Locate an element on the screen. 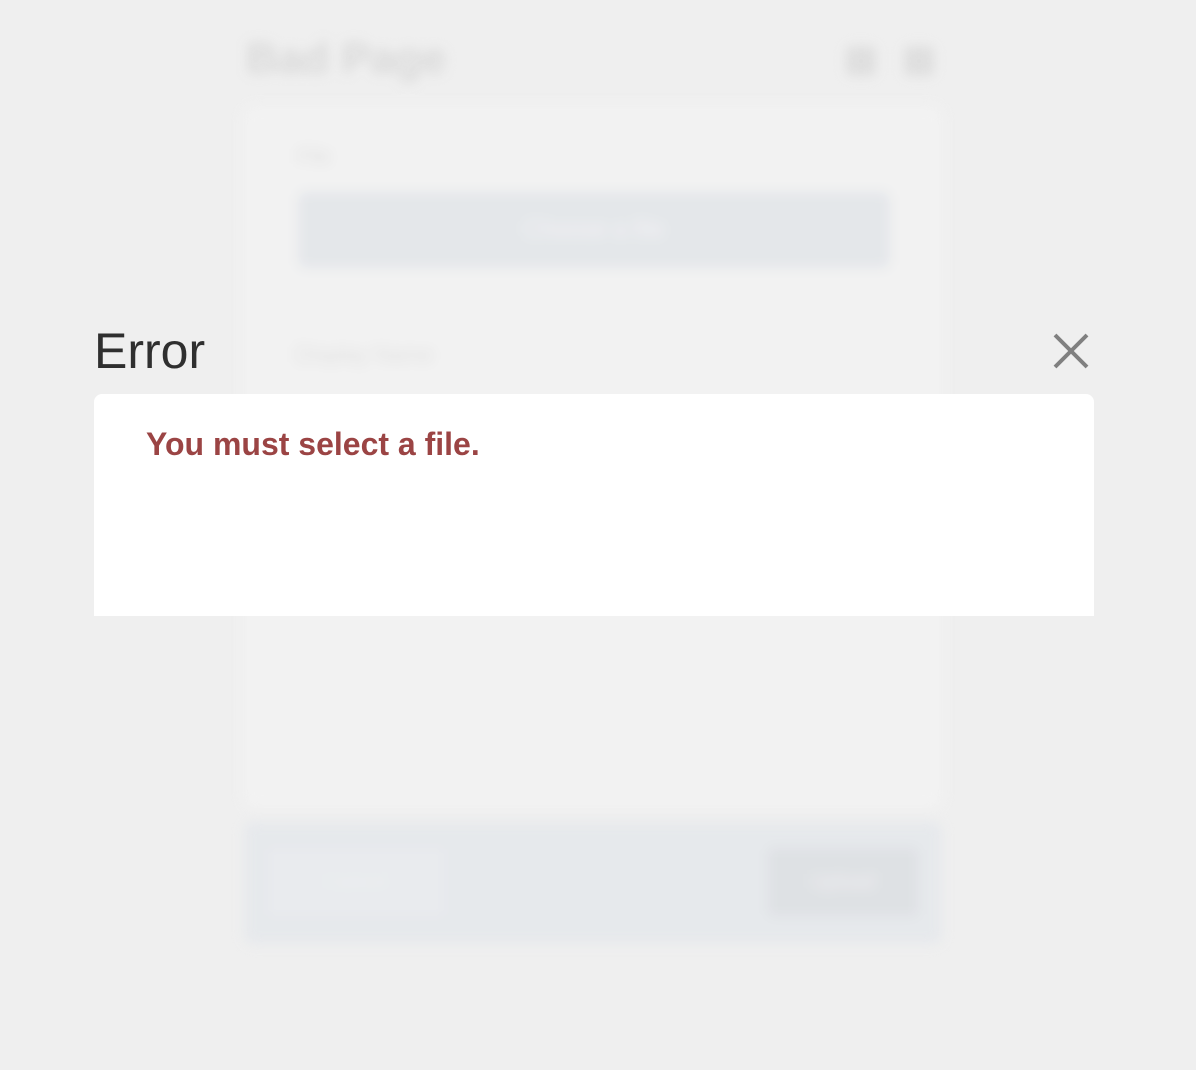  background-settings-icon is located at coordinates (919, 61).